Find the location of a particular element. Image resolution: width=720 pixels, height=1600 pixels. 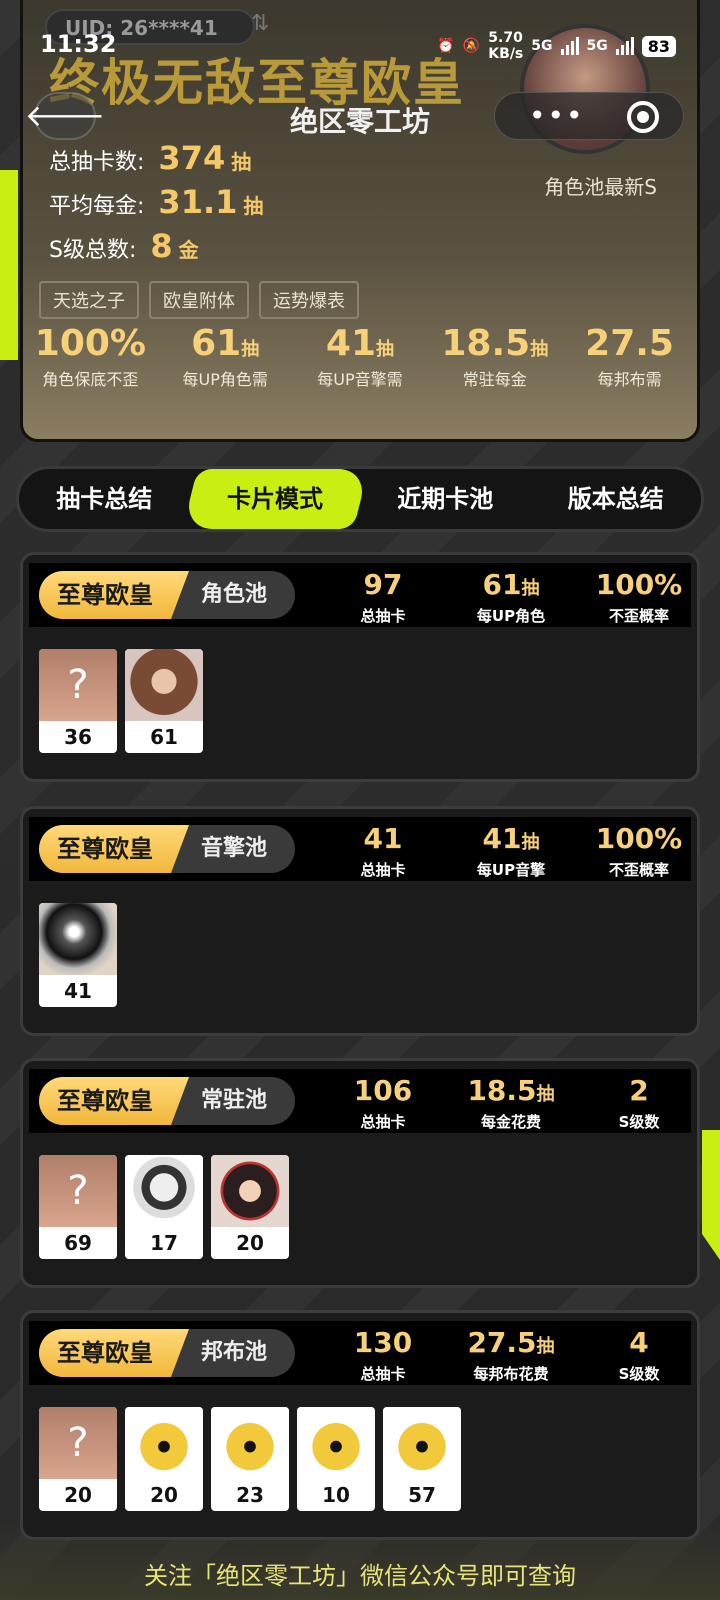

tab-version-summary: 版本总结 is located at coordinates (616, 499).